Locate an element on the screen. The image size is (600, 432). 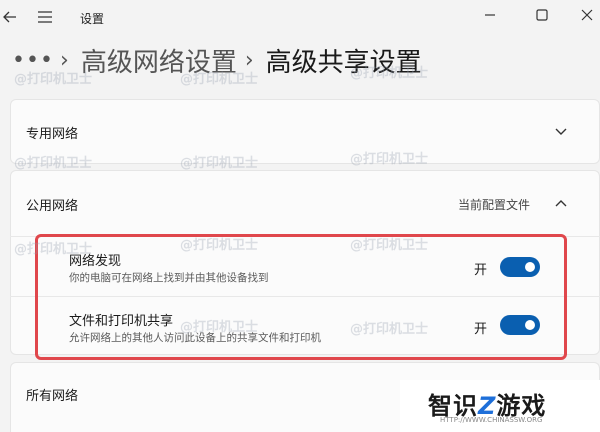
logo-url: HTTP://WWW.CHINASSW.ORG is located at coordinates (491, 420).